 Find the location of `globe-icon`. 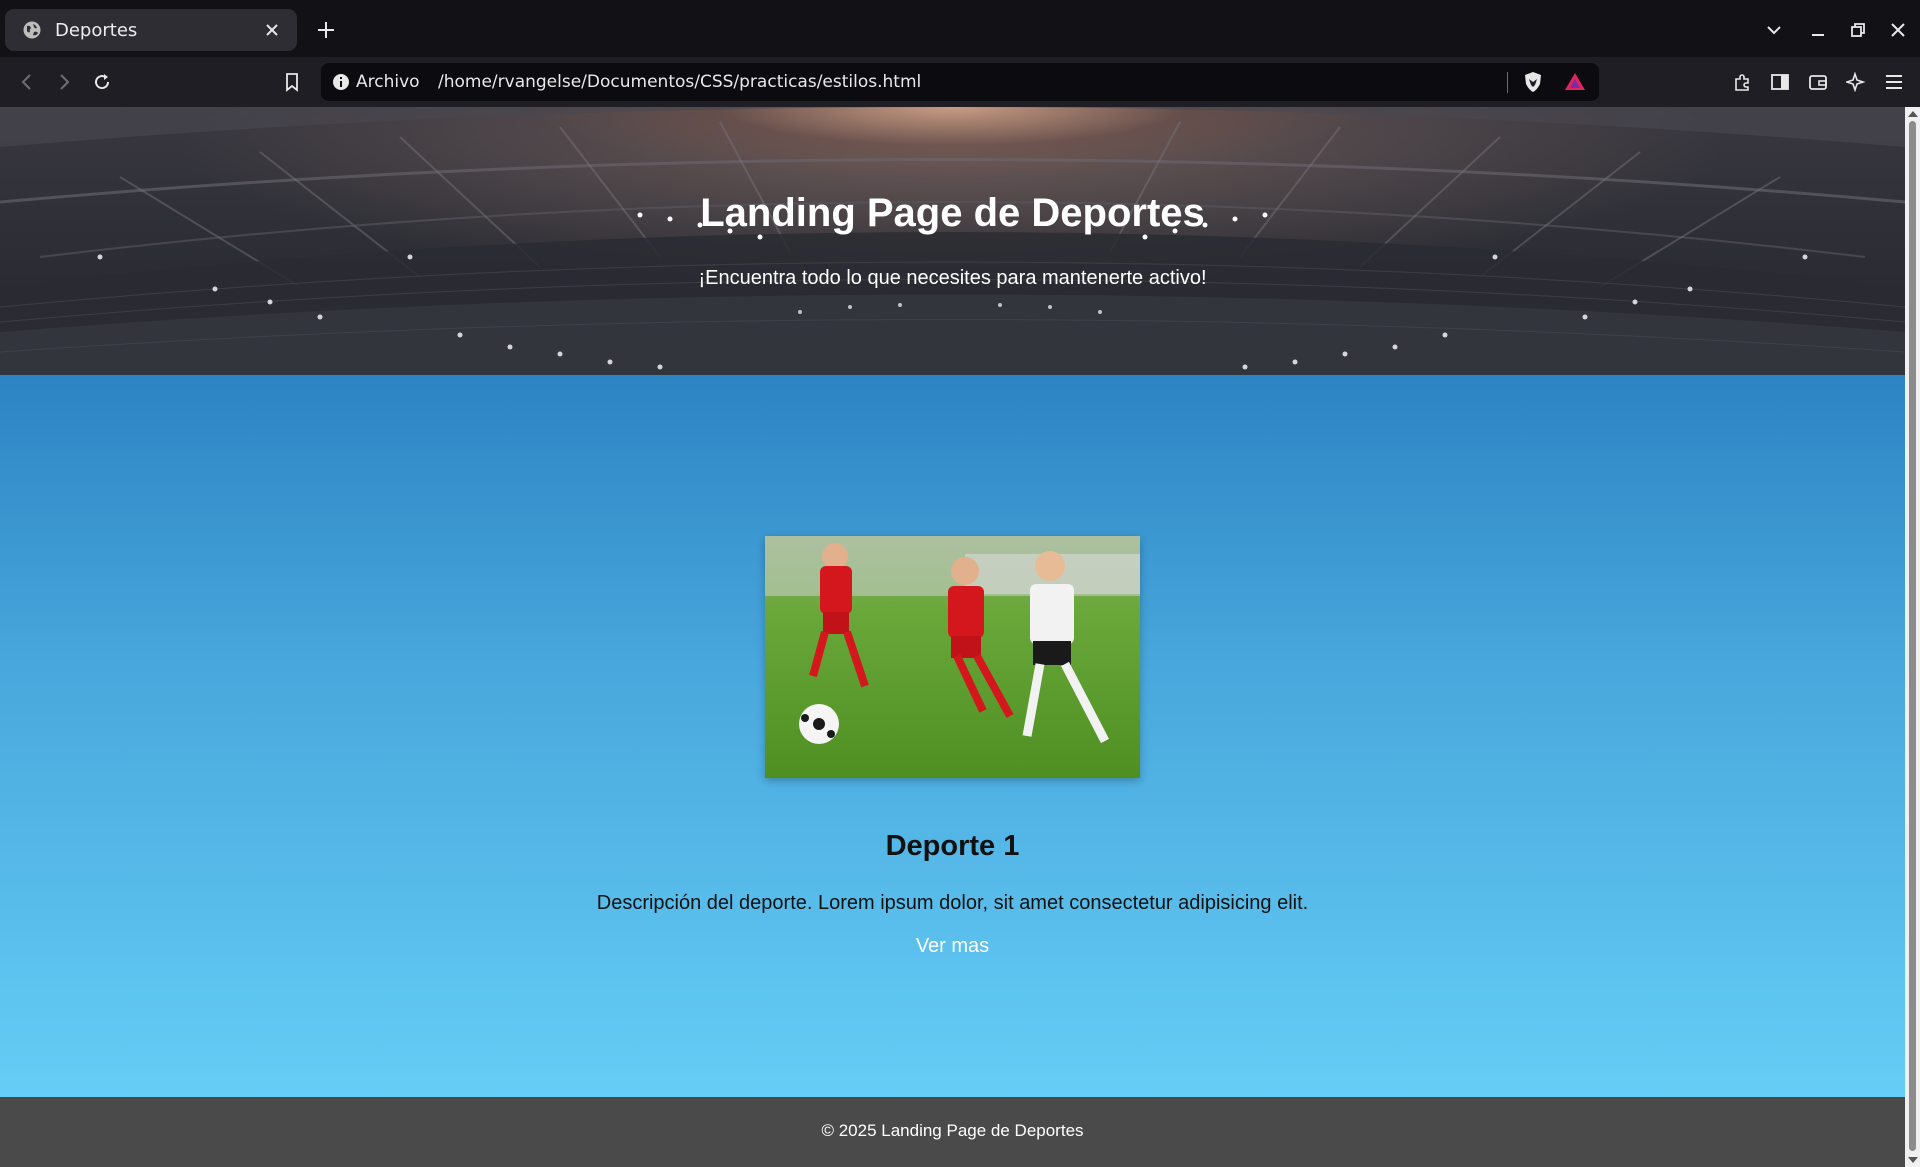

globe-icon is located at coordinates (32, 30).